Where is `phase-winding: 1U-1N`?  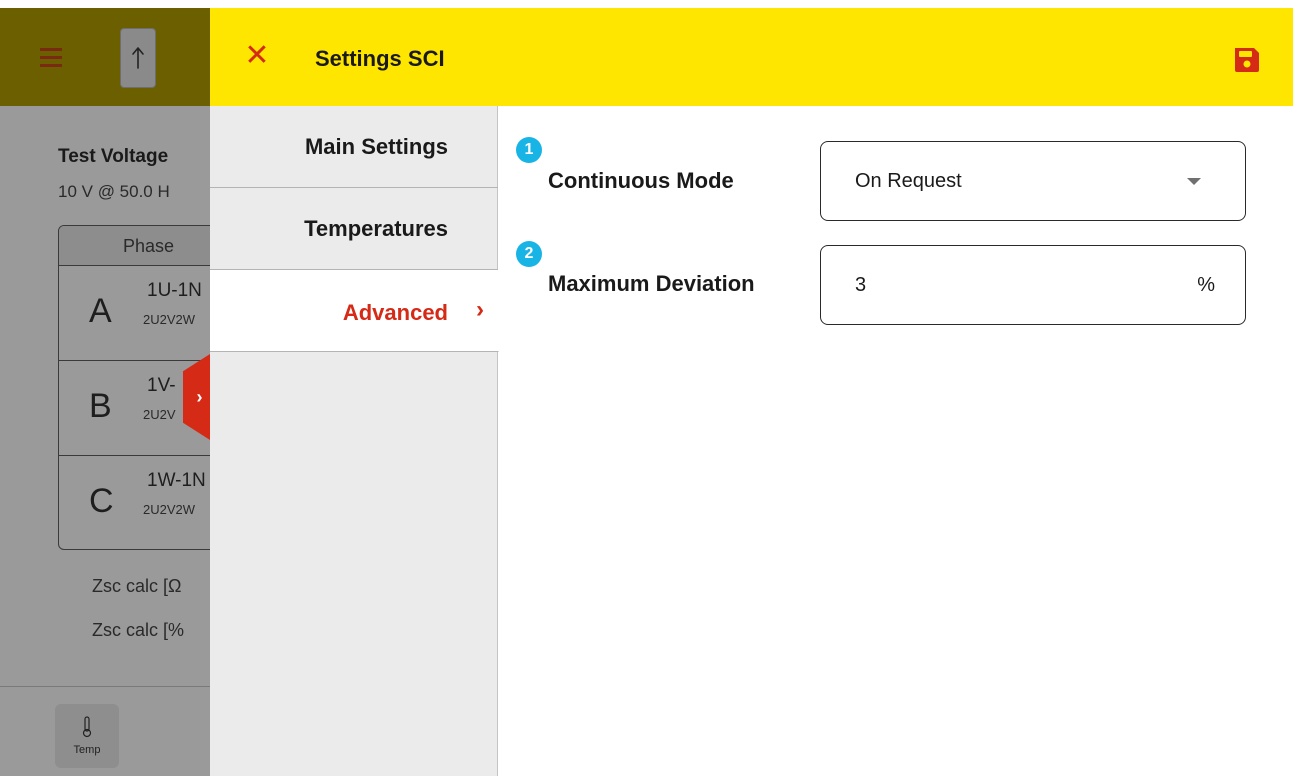 phase-winding: 1U-1N is located at coordinates (174, 290).